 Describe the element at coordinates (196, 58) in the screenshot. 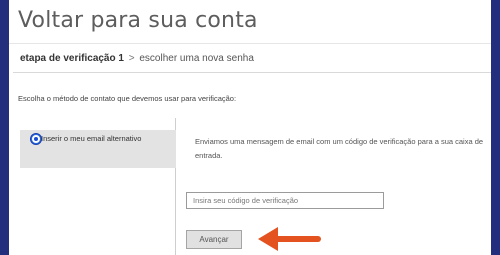

I see `breadcrumb-next-step: escolher uma nova senha` at that location.